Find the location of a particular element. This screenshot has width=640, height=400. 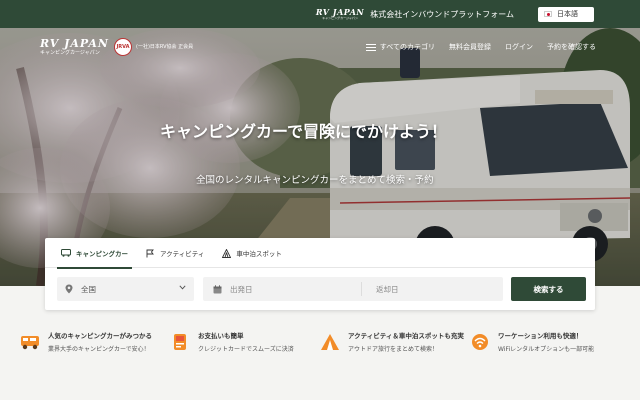

departure-date-placeholder: 出発日 is located at coordinates (241, 289).